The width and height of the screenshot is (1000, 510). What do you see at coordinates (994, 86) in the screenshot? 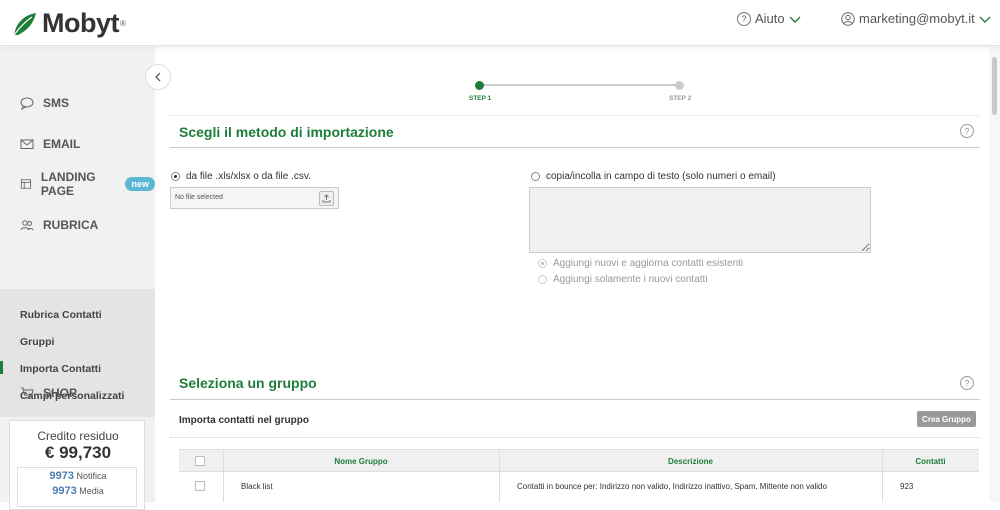
I see `scroll-thumb` at bounding box center [994, 86].